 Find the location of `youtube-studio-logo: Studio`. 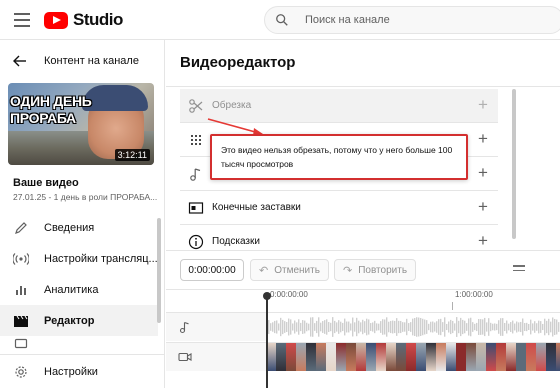

youtube-studio-logo: Studio is located at coordinates (83, 20).